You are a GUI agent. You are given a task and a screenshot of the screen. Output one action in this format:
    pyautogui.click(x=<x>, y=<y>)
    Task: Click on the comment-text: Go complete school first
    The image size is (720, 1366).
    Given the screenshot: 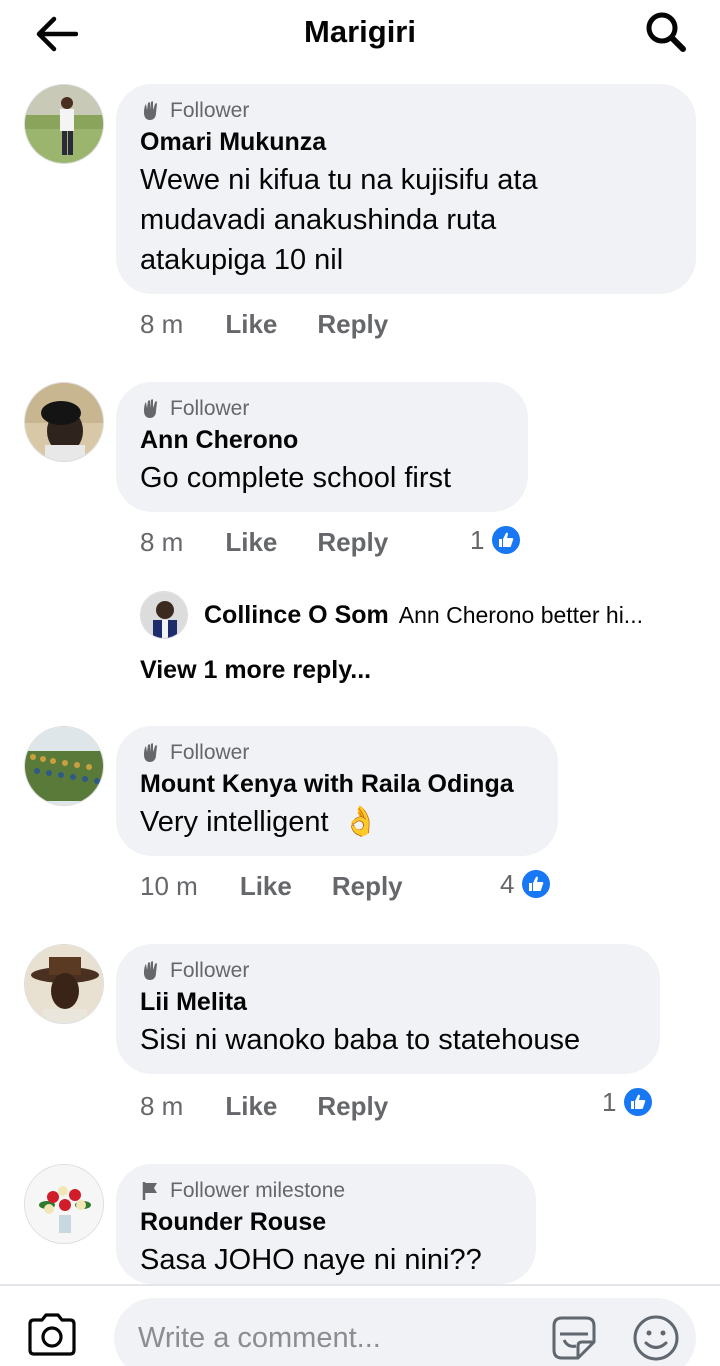 What is the action you would take?
    pyautogui.click(x=322, y=478)
    